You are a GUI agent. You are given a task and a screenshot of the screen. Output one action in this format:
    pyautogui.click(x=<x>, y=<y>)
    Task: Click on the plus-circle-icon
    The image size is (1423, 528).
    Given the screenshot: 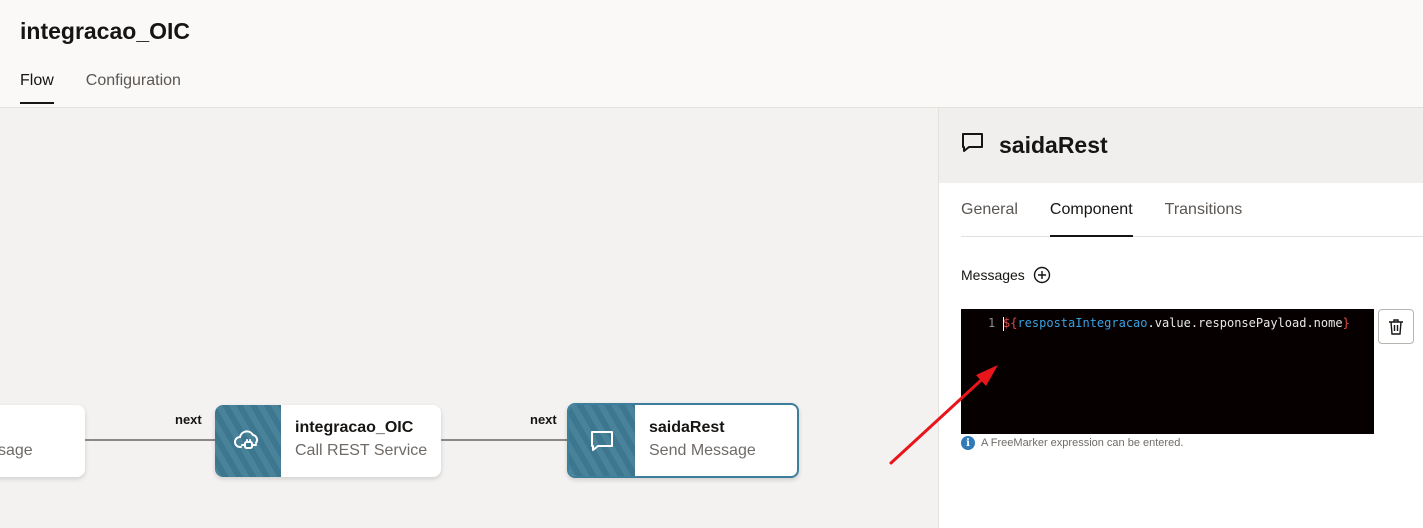 What is the action you would take?
    pyautogui.click(x=1042, y=275)
    